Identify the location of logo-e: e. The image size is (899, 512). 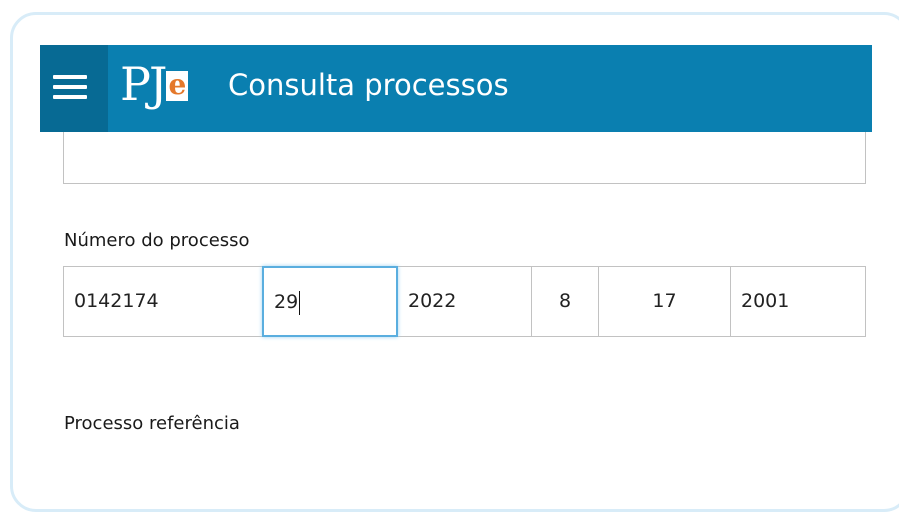
(177, 86).